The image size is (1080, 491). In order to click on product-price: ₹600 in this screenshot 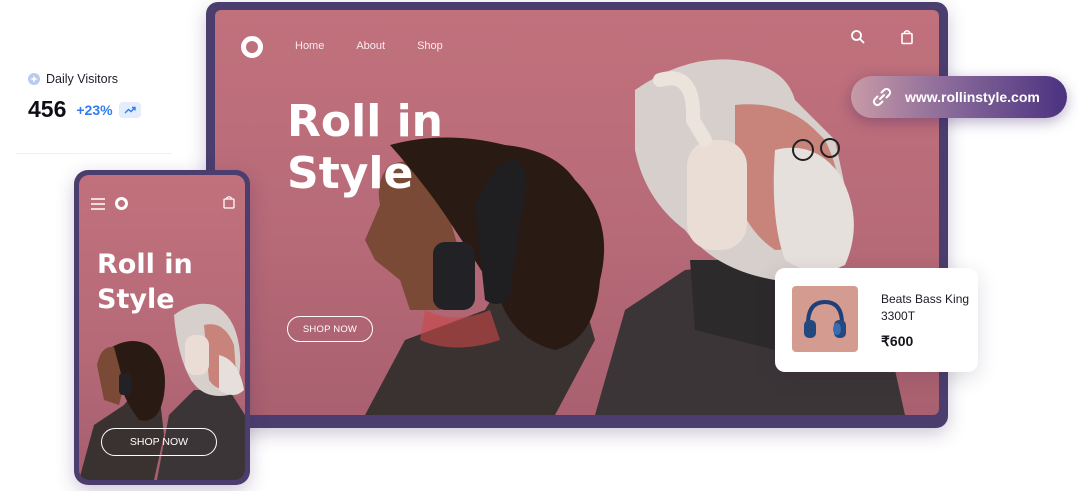, I will do `click(897, 341)`.